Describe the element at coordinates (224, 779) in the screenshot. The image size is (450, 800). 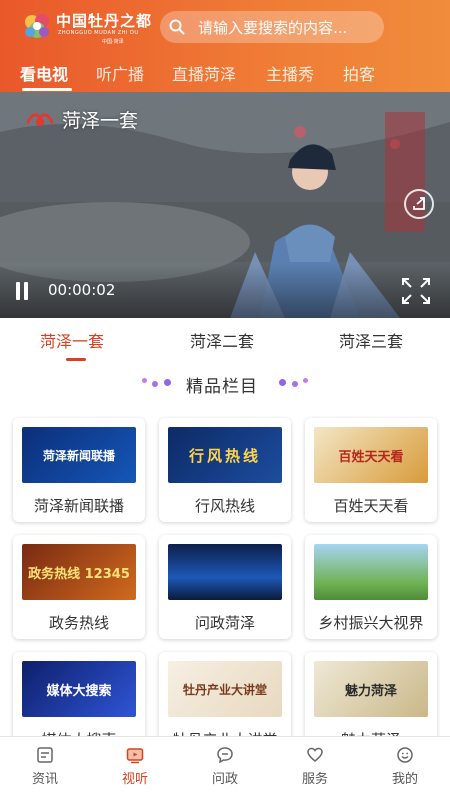
I see `nav-label: 问政` at that location.